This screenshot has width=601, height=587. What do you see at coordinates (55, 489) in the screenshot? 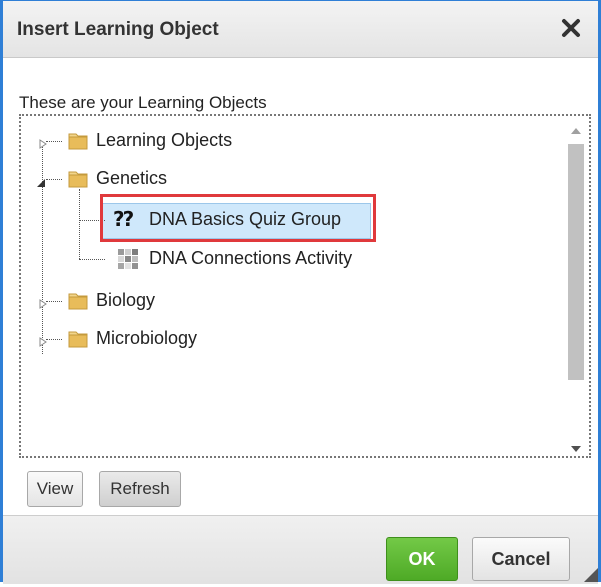
I see `view-button: View` at bounding box center [55, 489].